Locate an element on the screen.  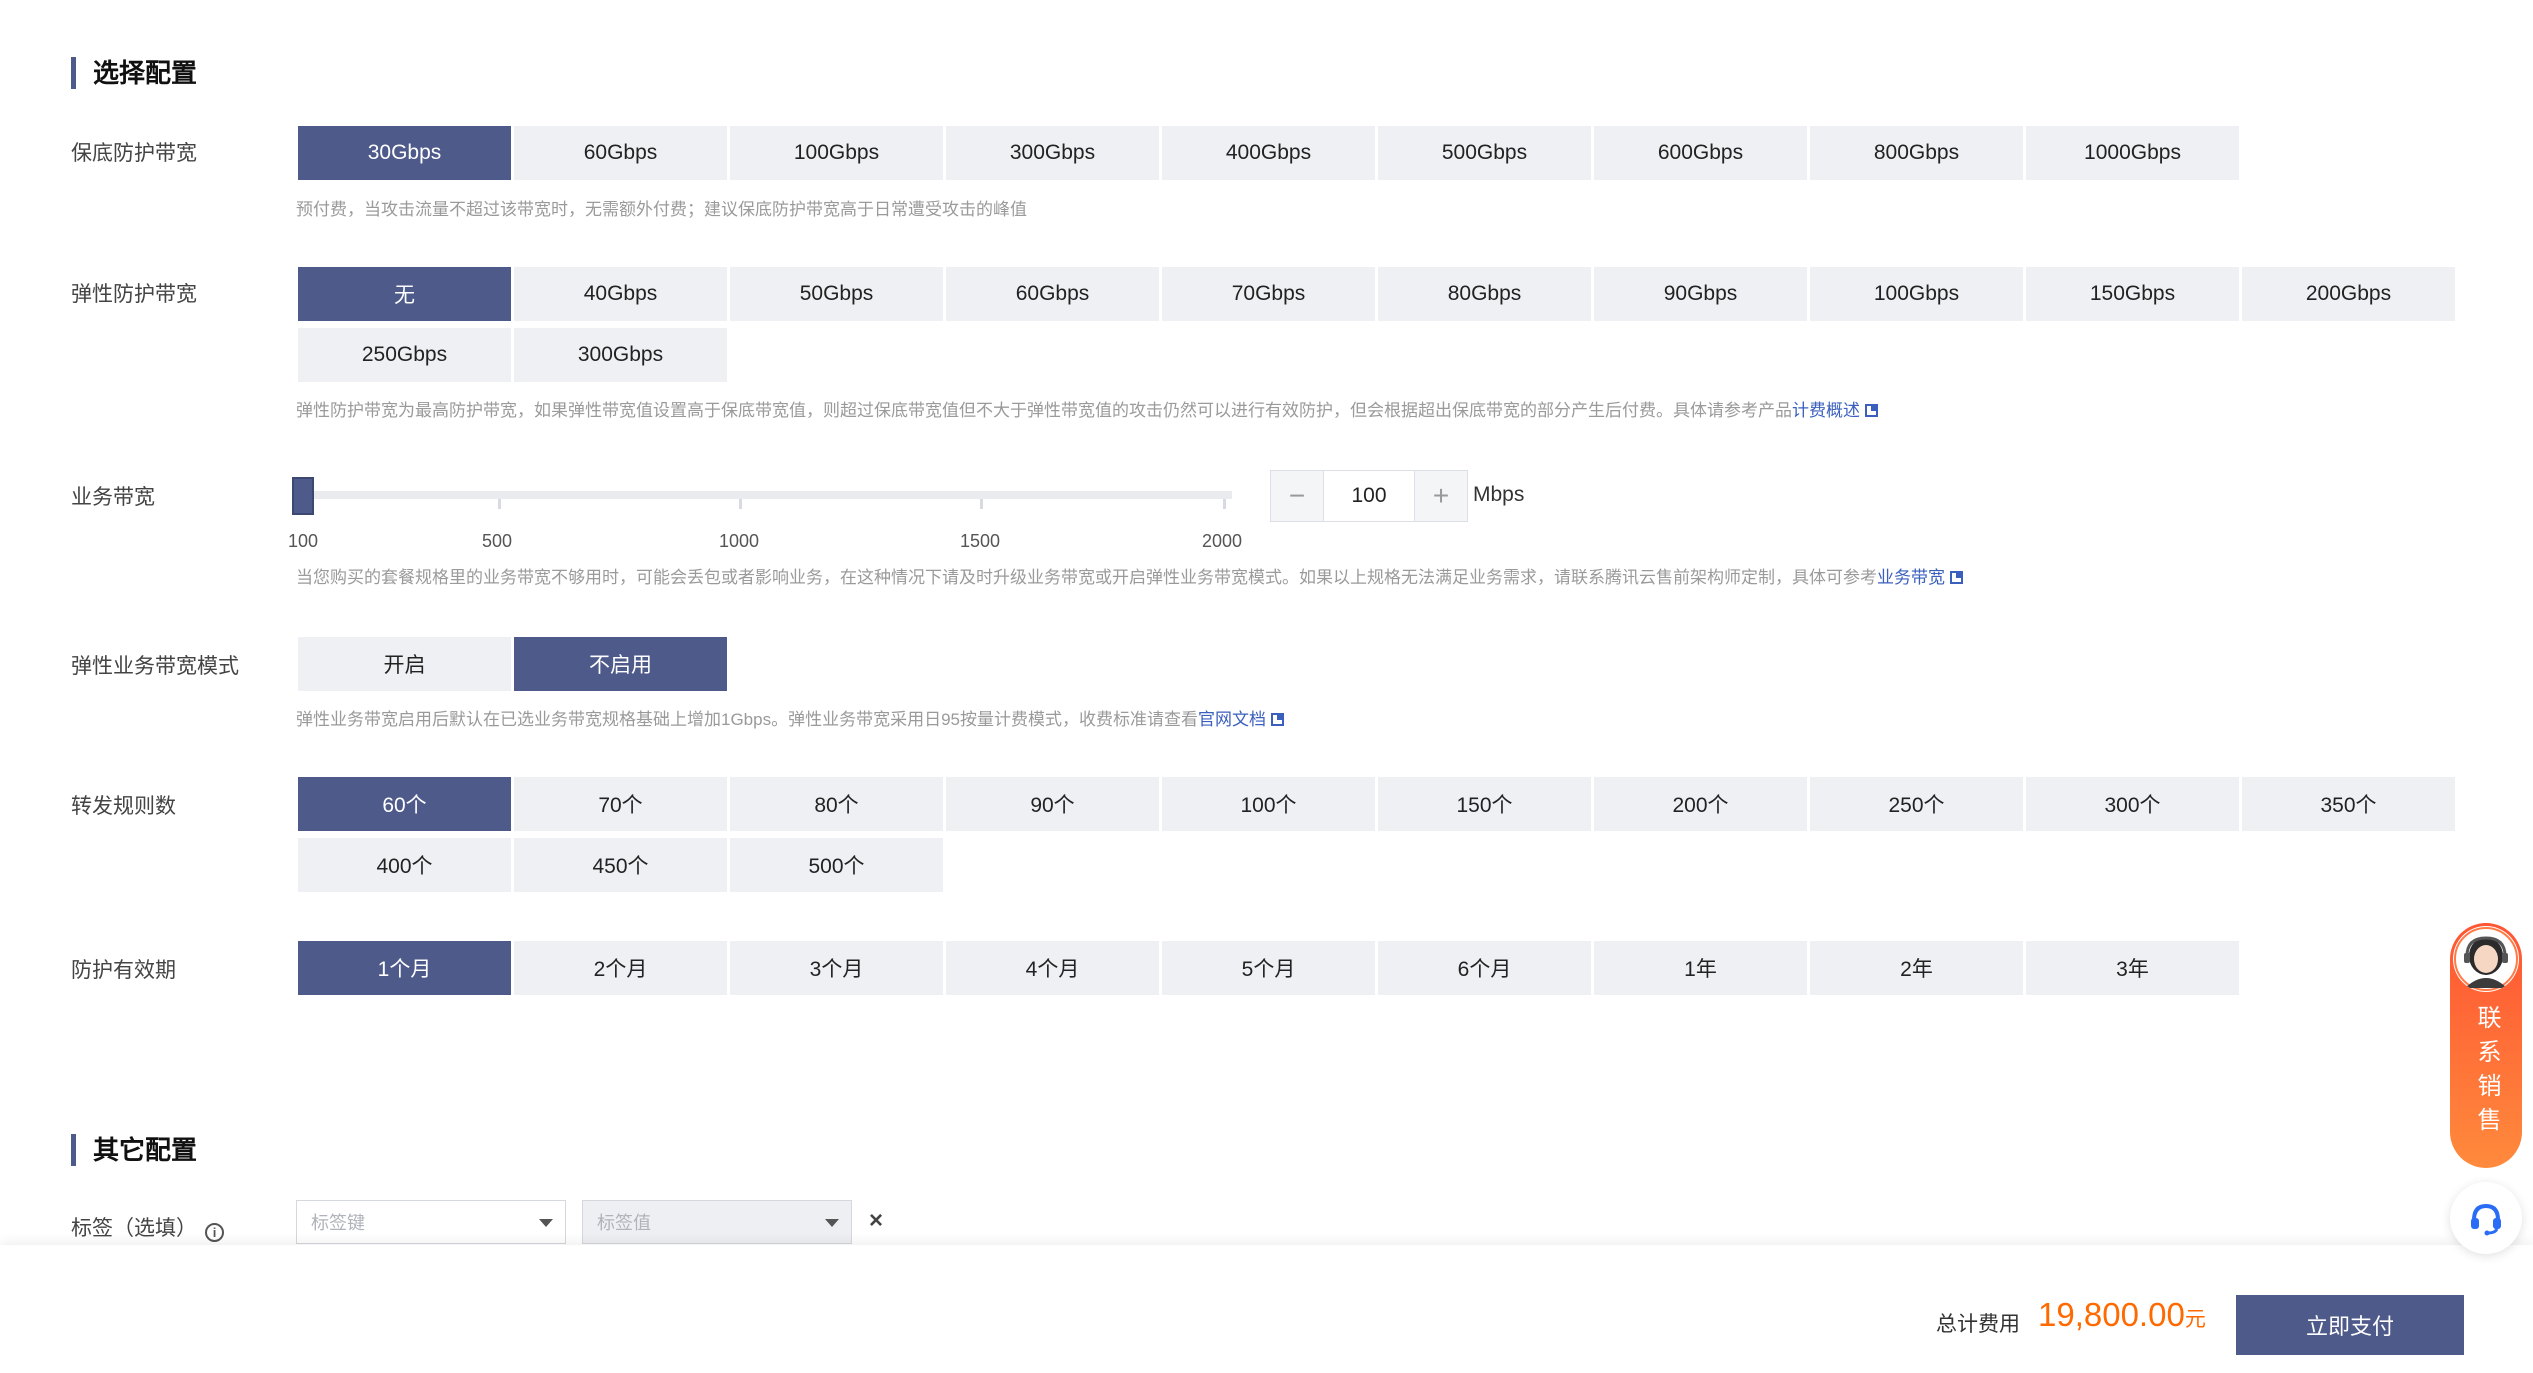
elastic-protection-option: 70Gbps is located at coordinates (1268, 294).